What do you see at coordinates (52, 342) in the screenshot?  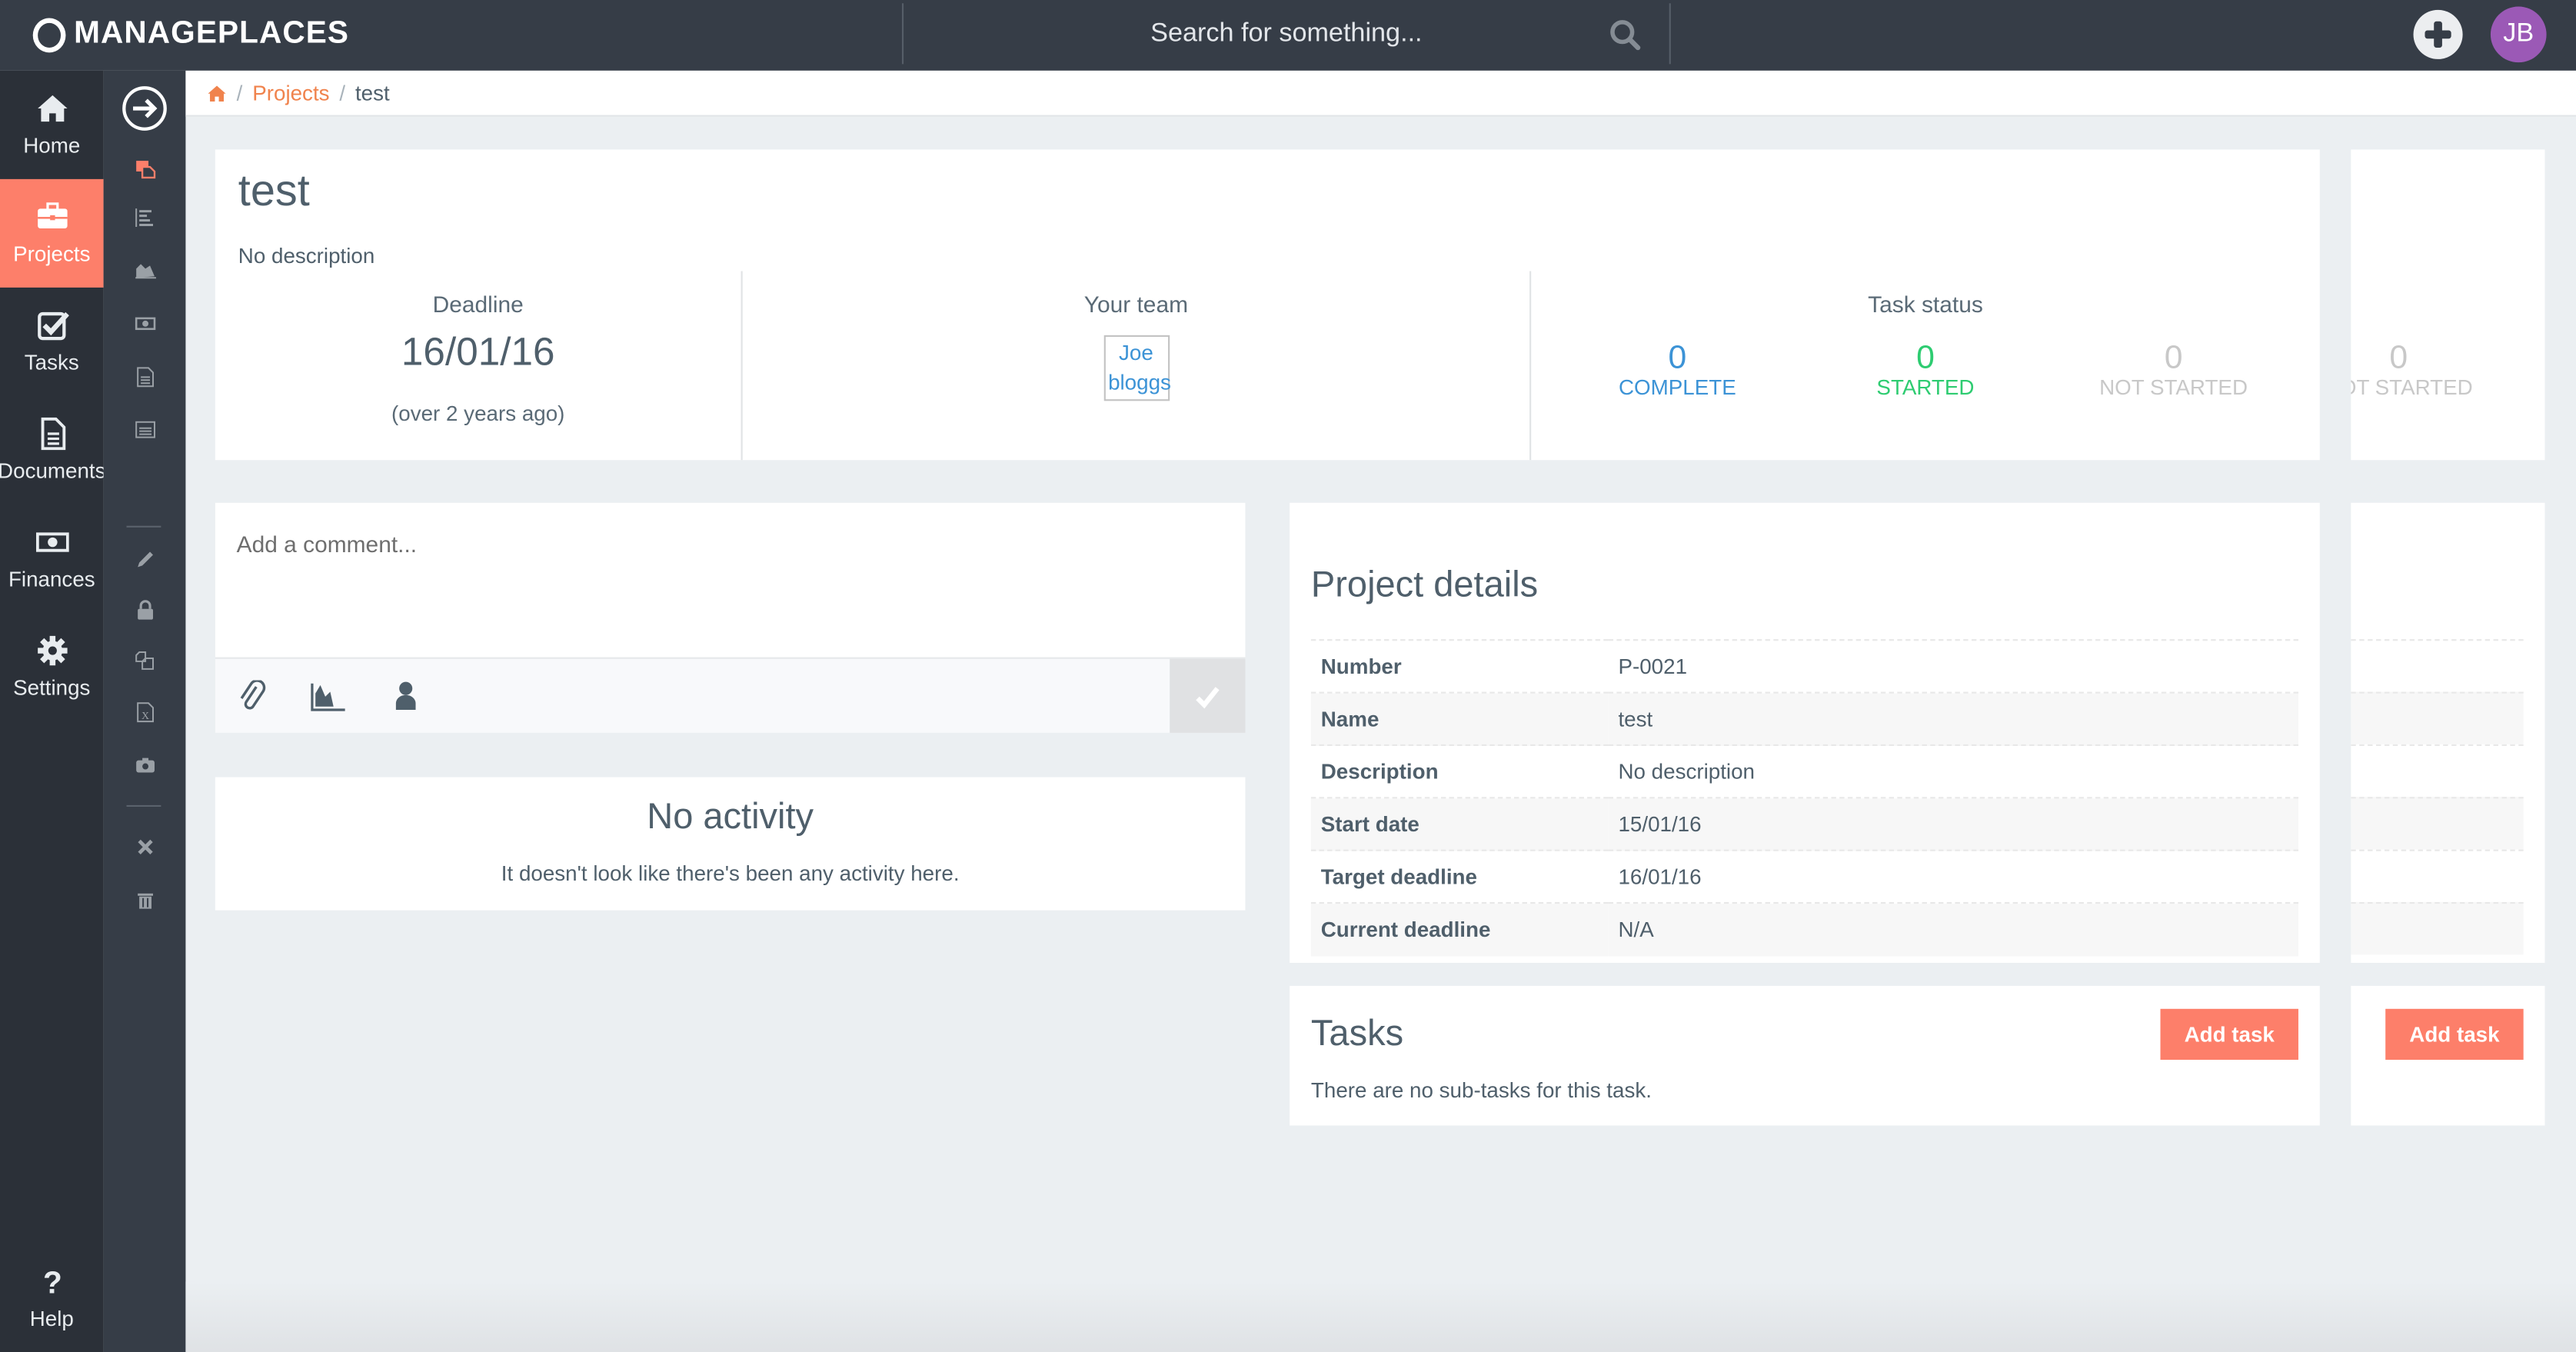 I see `sidebar-item-tasks: Tasks` at bounding box center [52, 342].